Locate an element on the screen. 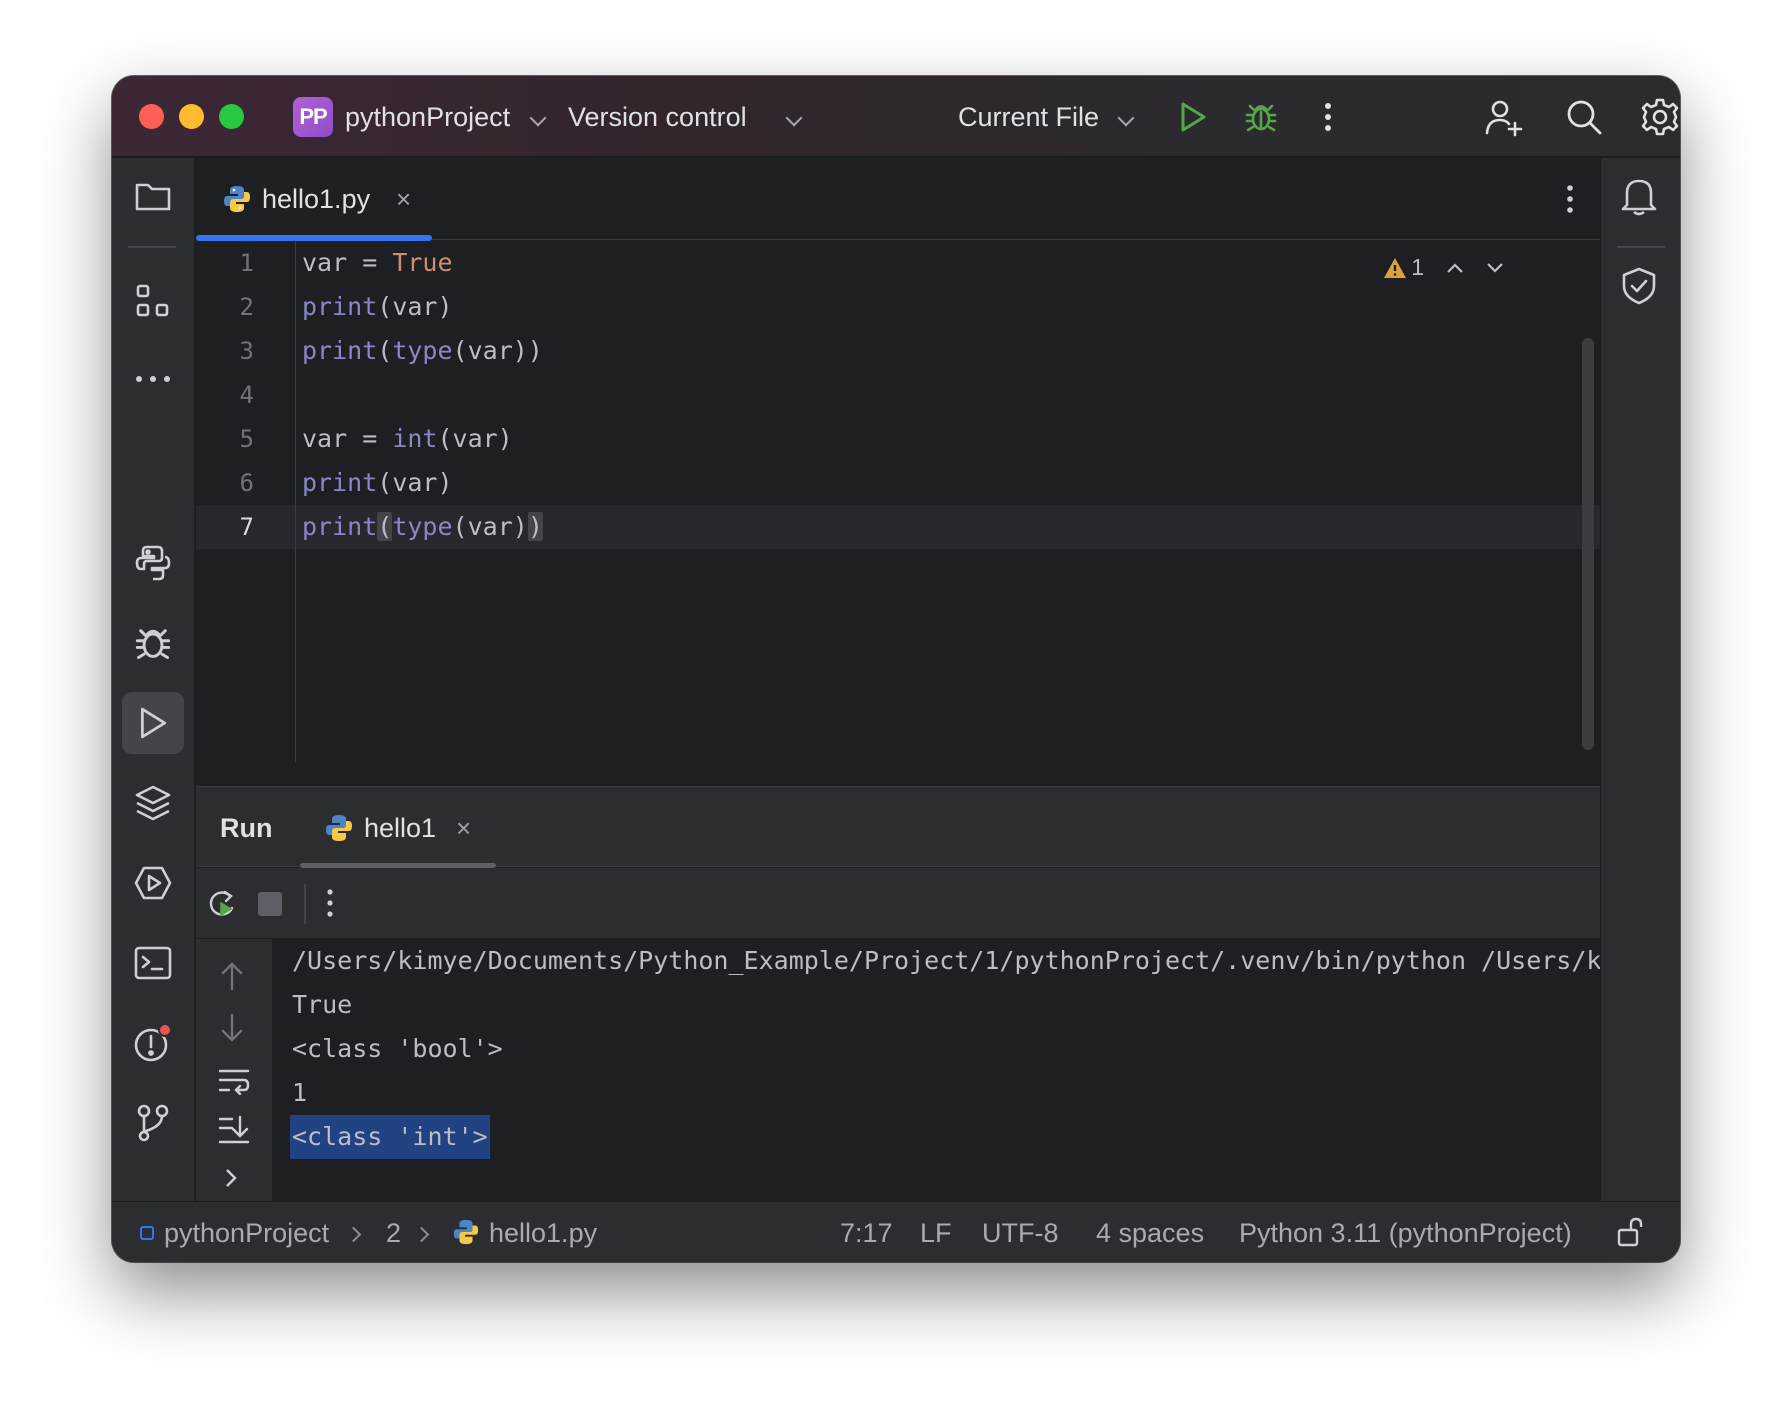  editor-tab-bar: hello1.py × is located at coordinates (898, 199).